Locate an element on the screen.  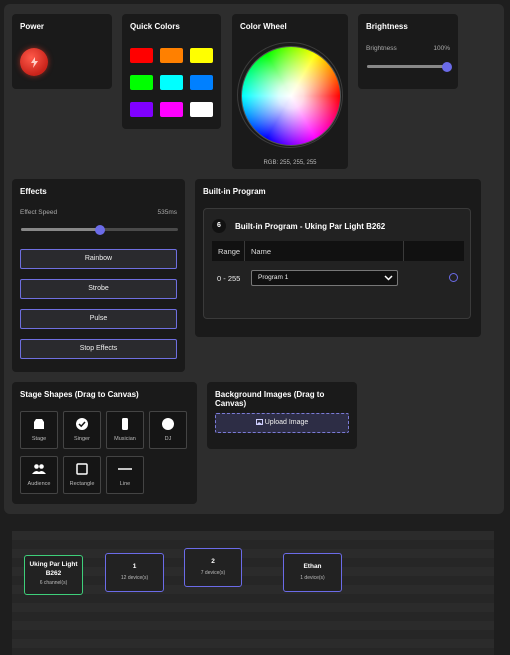
program-row-range: 0 - 255 is located at coordinates (229, 278).